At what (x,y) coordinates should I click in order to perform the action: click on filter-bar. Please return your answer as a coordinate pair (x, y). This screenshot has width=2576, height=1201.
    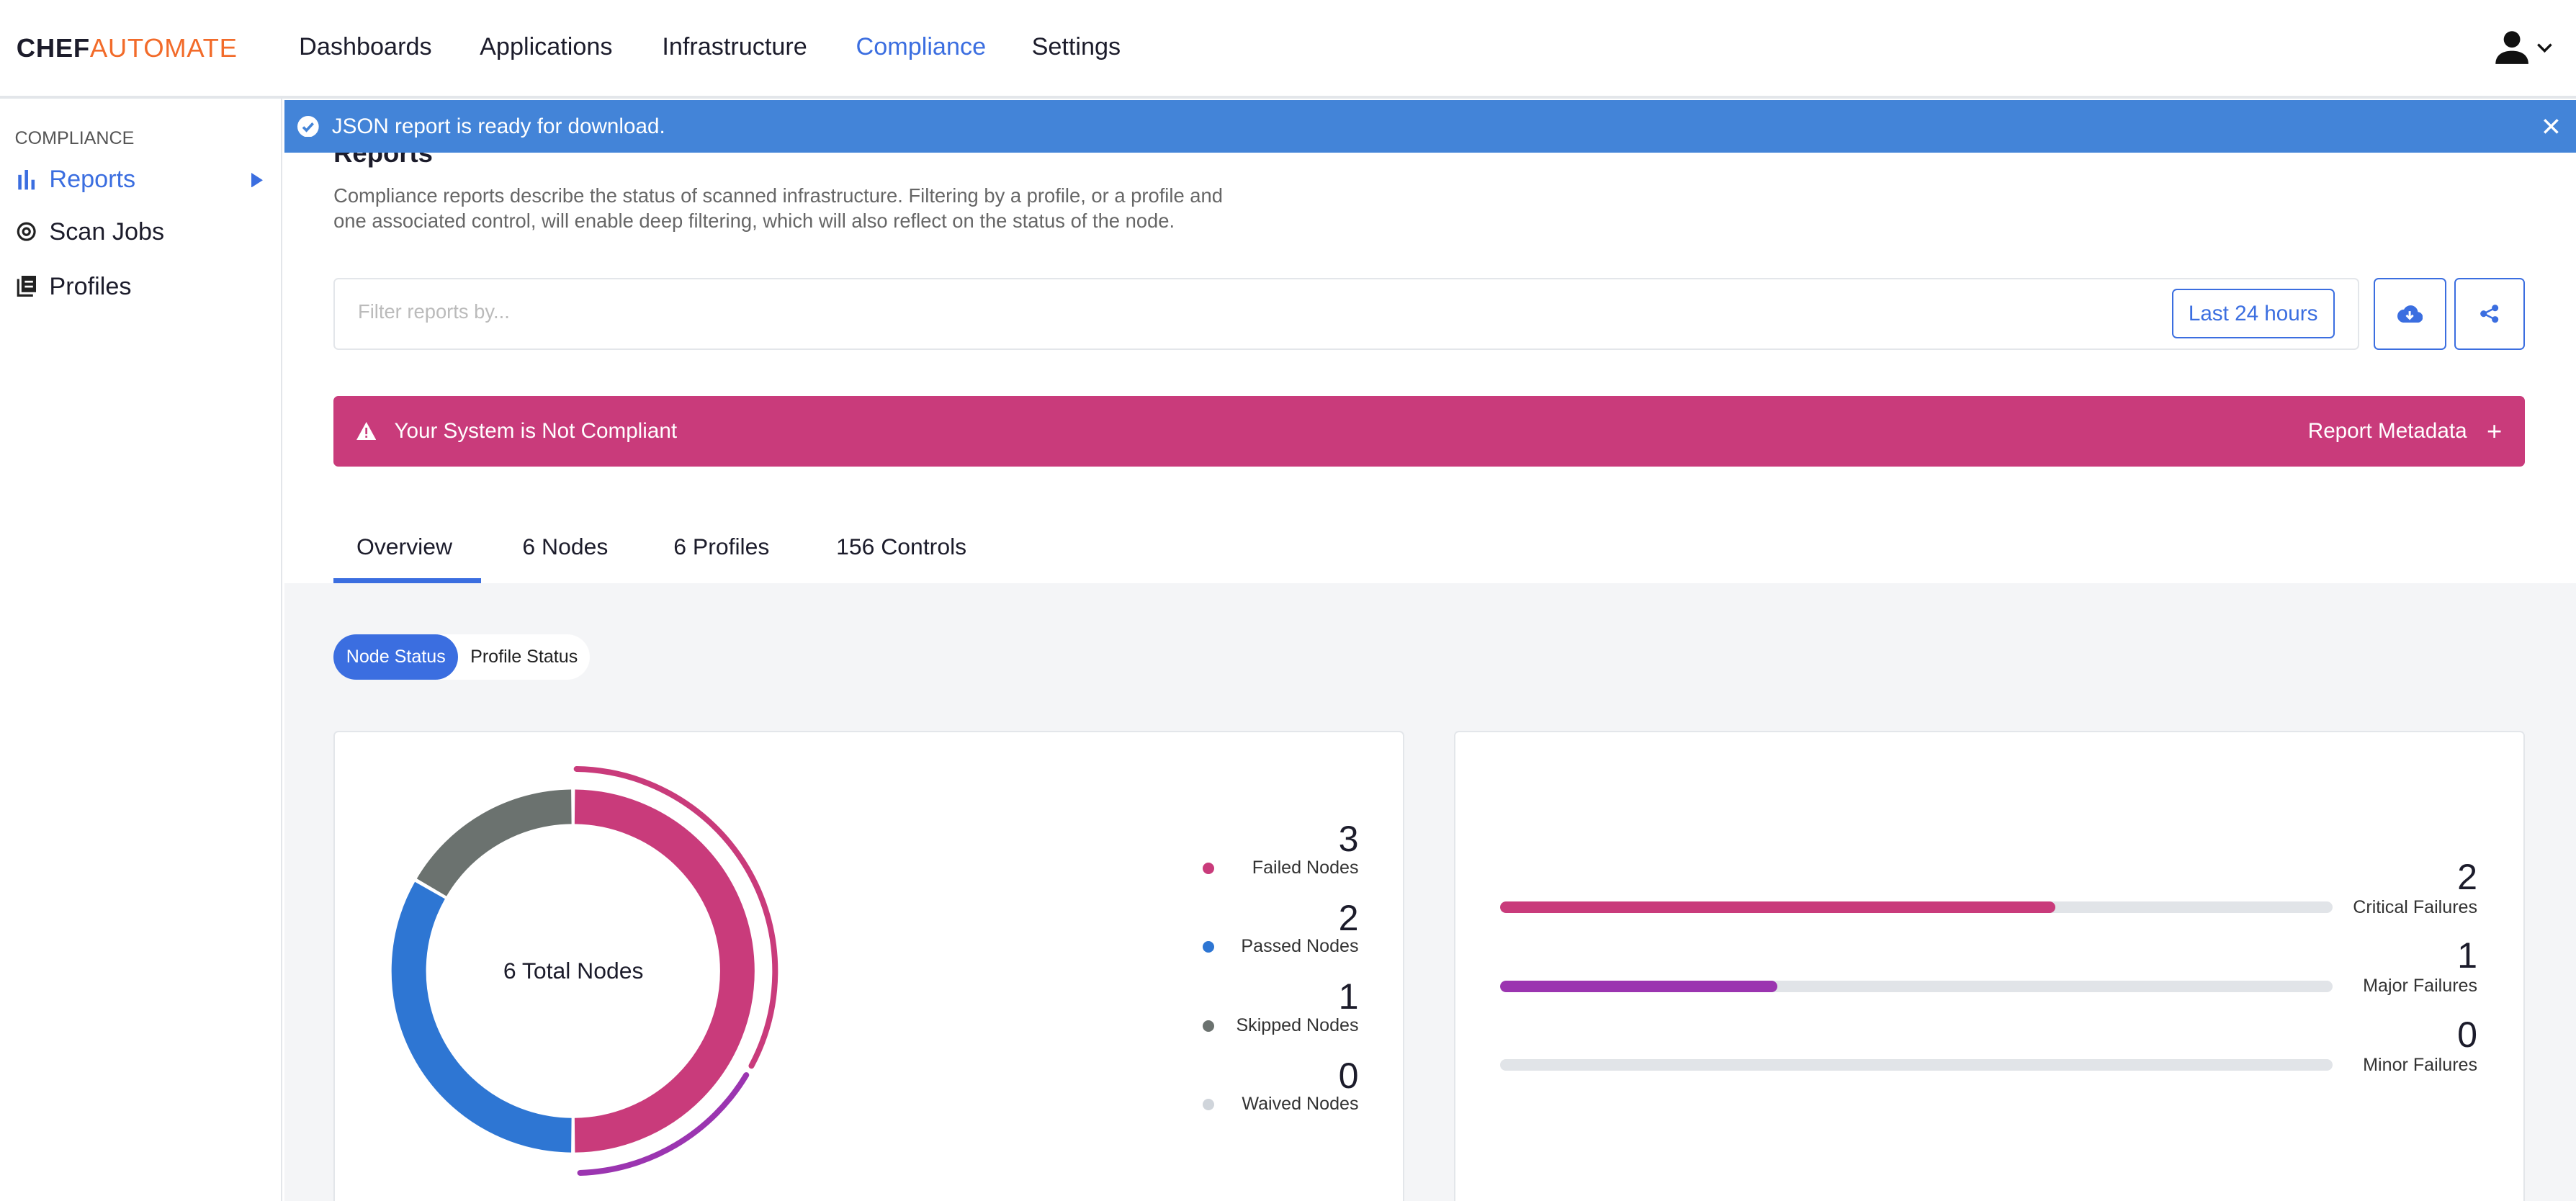
    Looking at the image, I should click on (1346, 313).